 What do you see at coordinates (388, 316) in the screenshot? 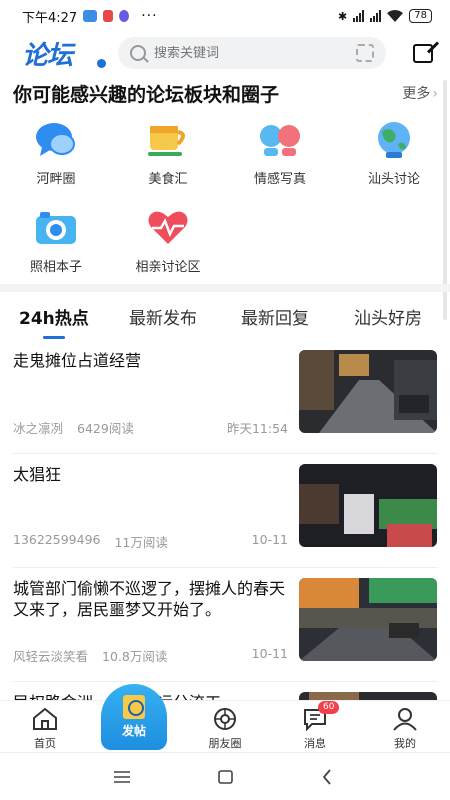
I see `tab-shantou-housing: 汕头好房` at bounding box center [388, 316].